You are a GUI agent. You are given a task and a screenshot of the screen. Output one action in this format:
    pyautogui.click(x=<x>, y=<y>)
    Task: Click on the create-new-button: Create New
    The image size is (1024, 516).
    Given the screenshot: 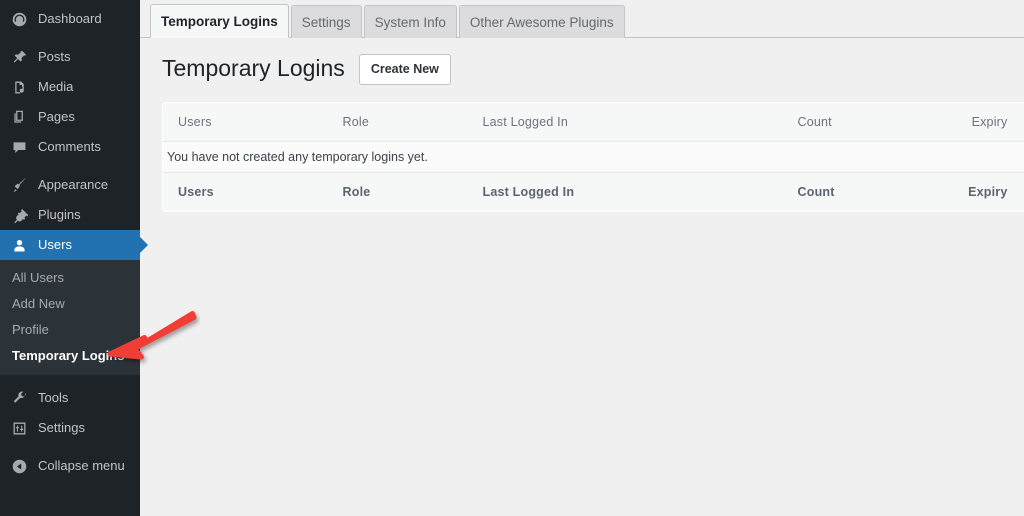 What is the action you would take?
    pyautogui.click(x=404, y=69)
    